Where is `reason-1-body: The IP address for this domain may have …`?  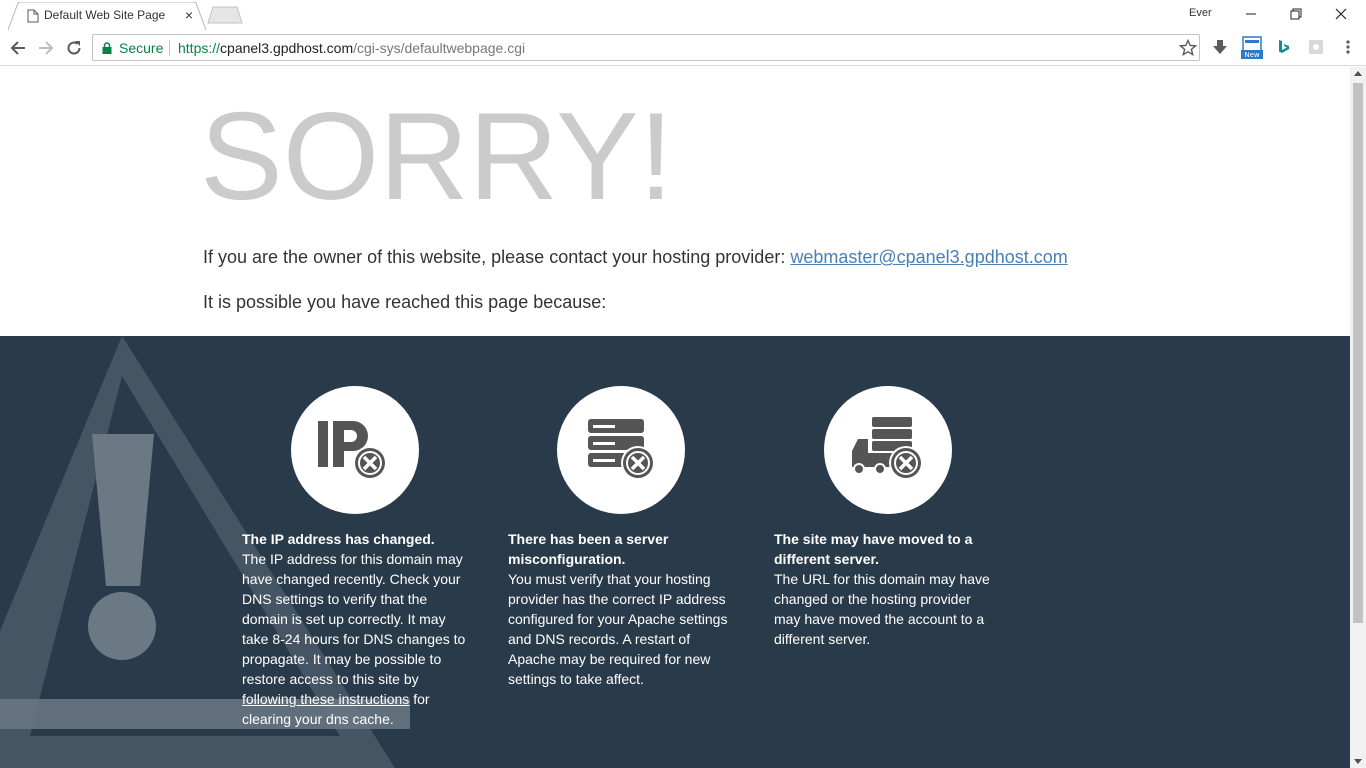
reason-1-body: The IP address for this domain may have … is located at coordinates (354, 619).